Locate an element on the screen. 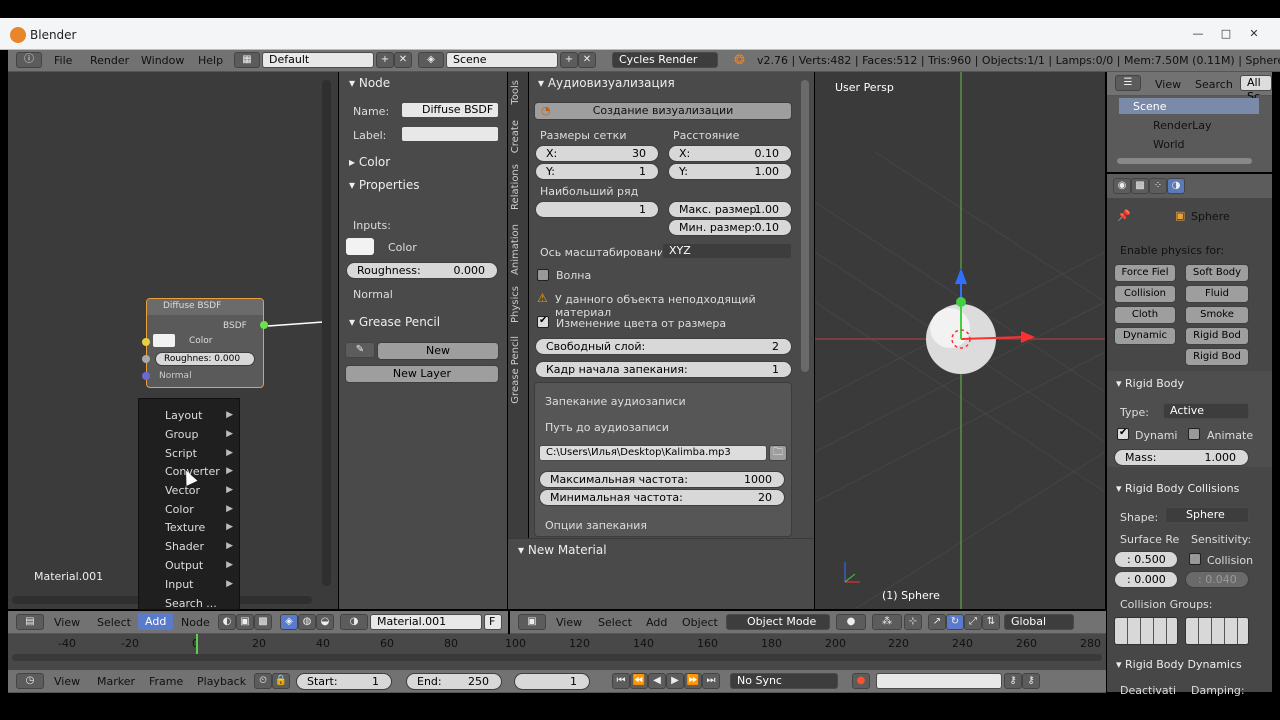  scene-icon: ◈ is located at coordinates (431, 60).